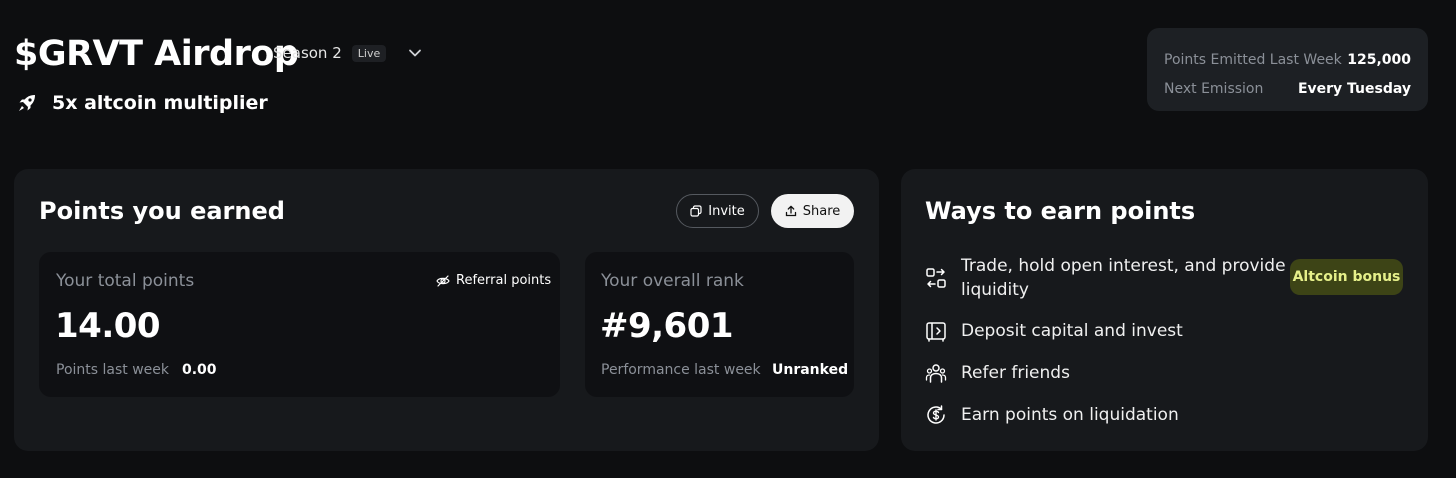 This screenshot has height=478, width=1456. I want to click on live-badge: Live, so click(369, 53).